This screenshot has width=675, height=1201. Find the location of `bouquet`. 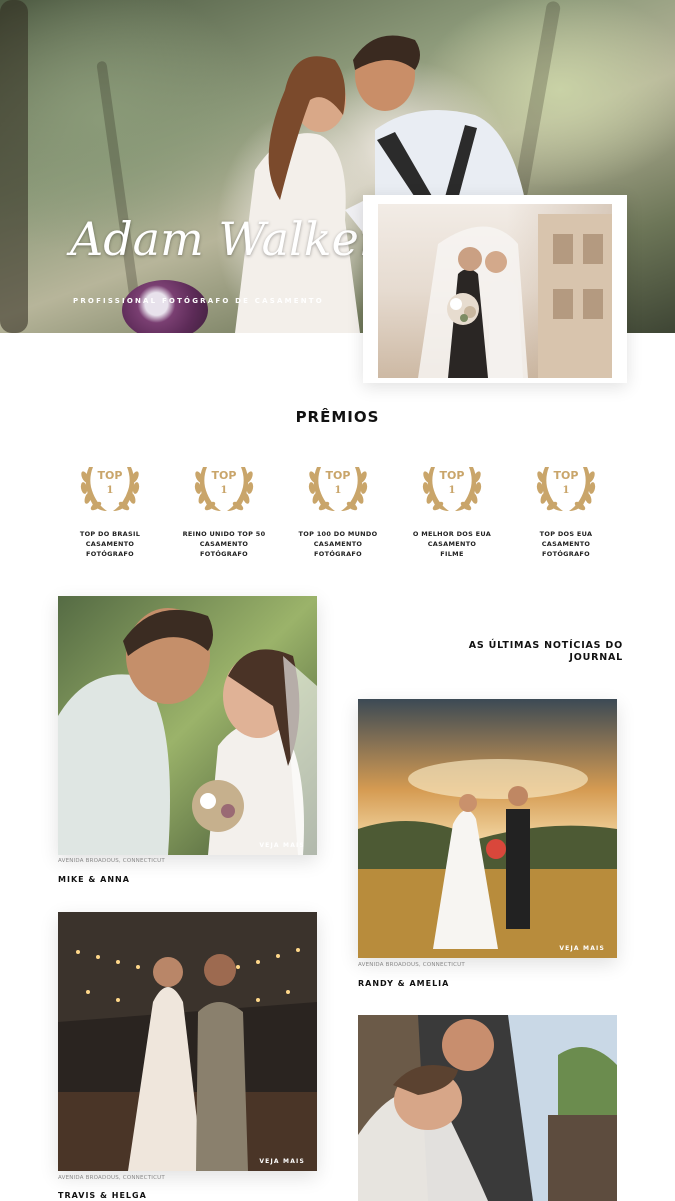

bouquet is located at coordinates (165, 306).